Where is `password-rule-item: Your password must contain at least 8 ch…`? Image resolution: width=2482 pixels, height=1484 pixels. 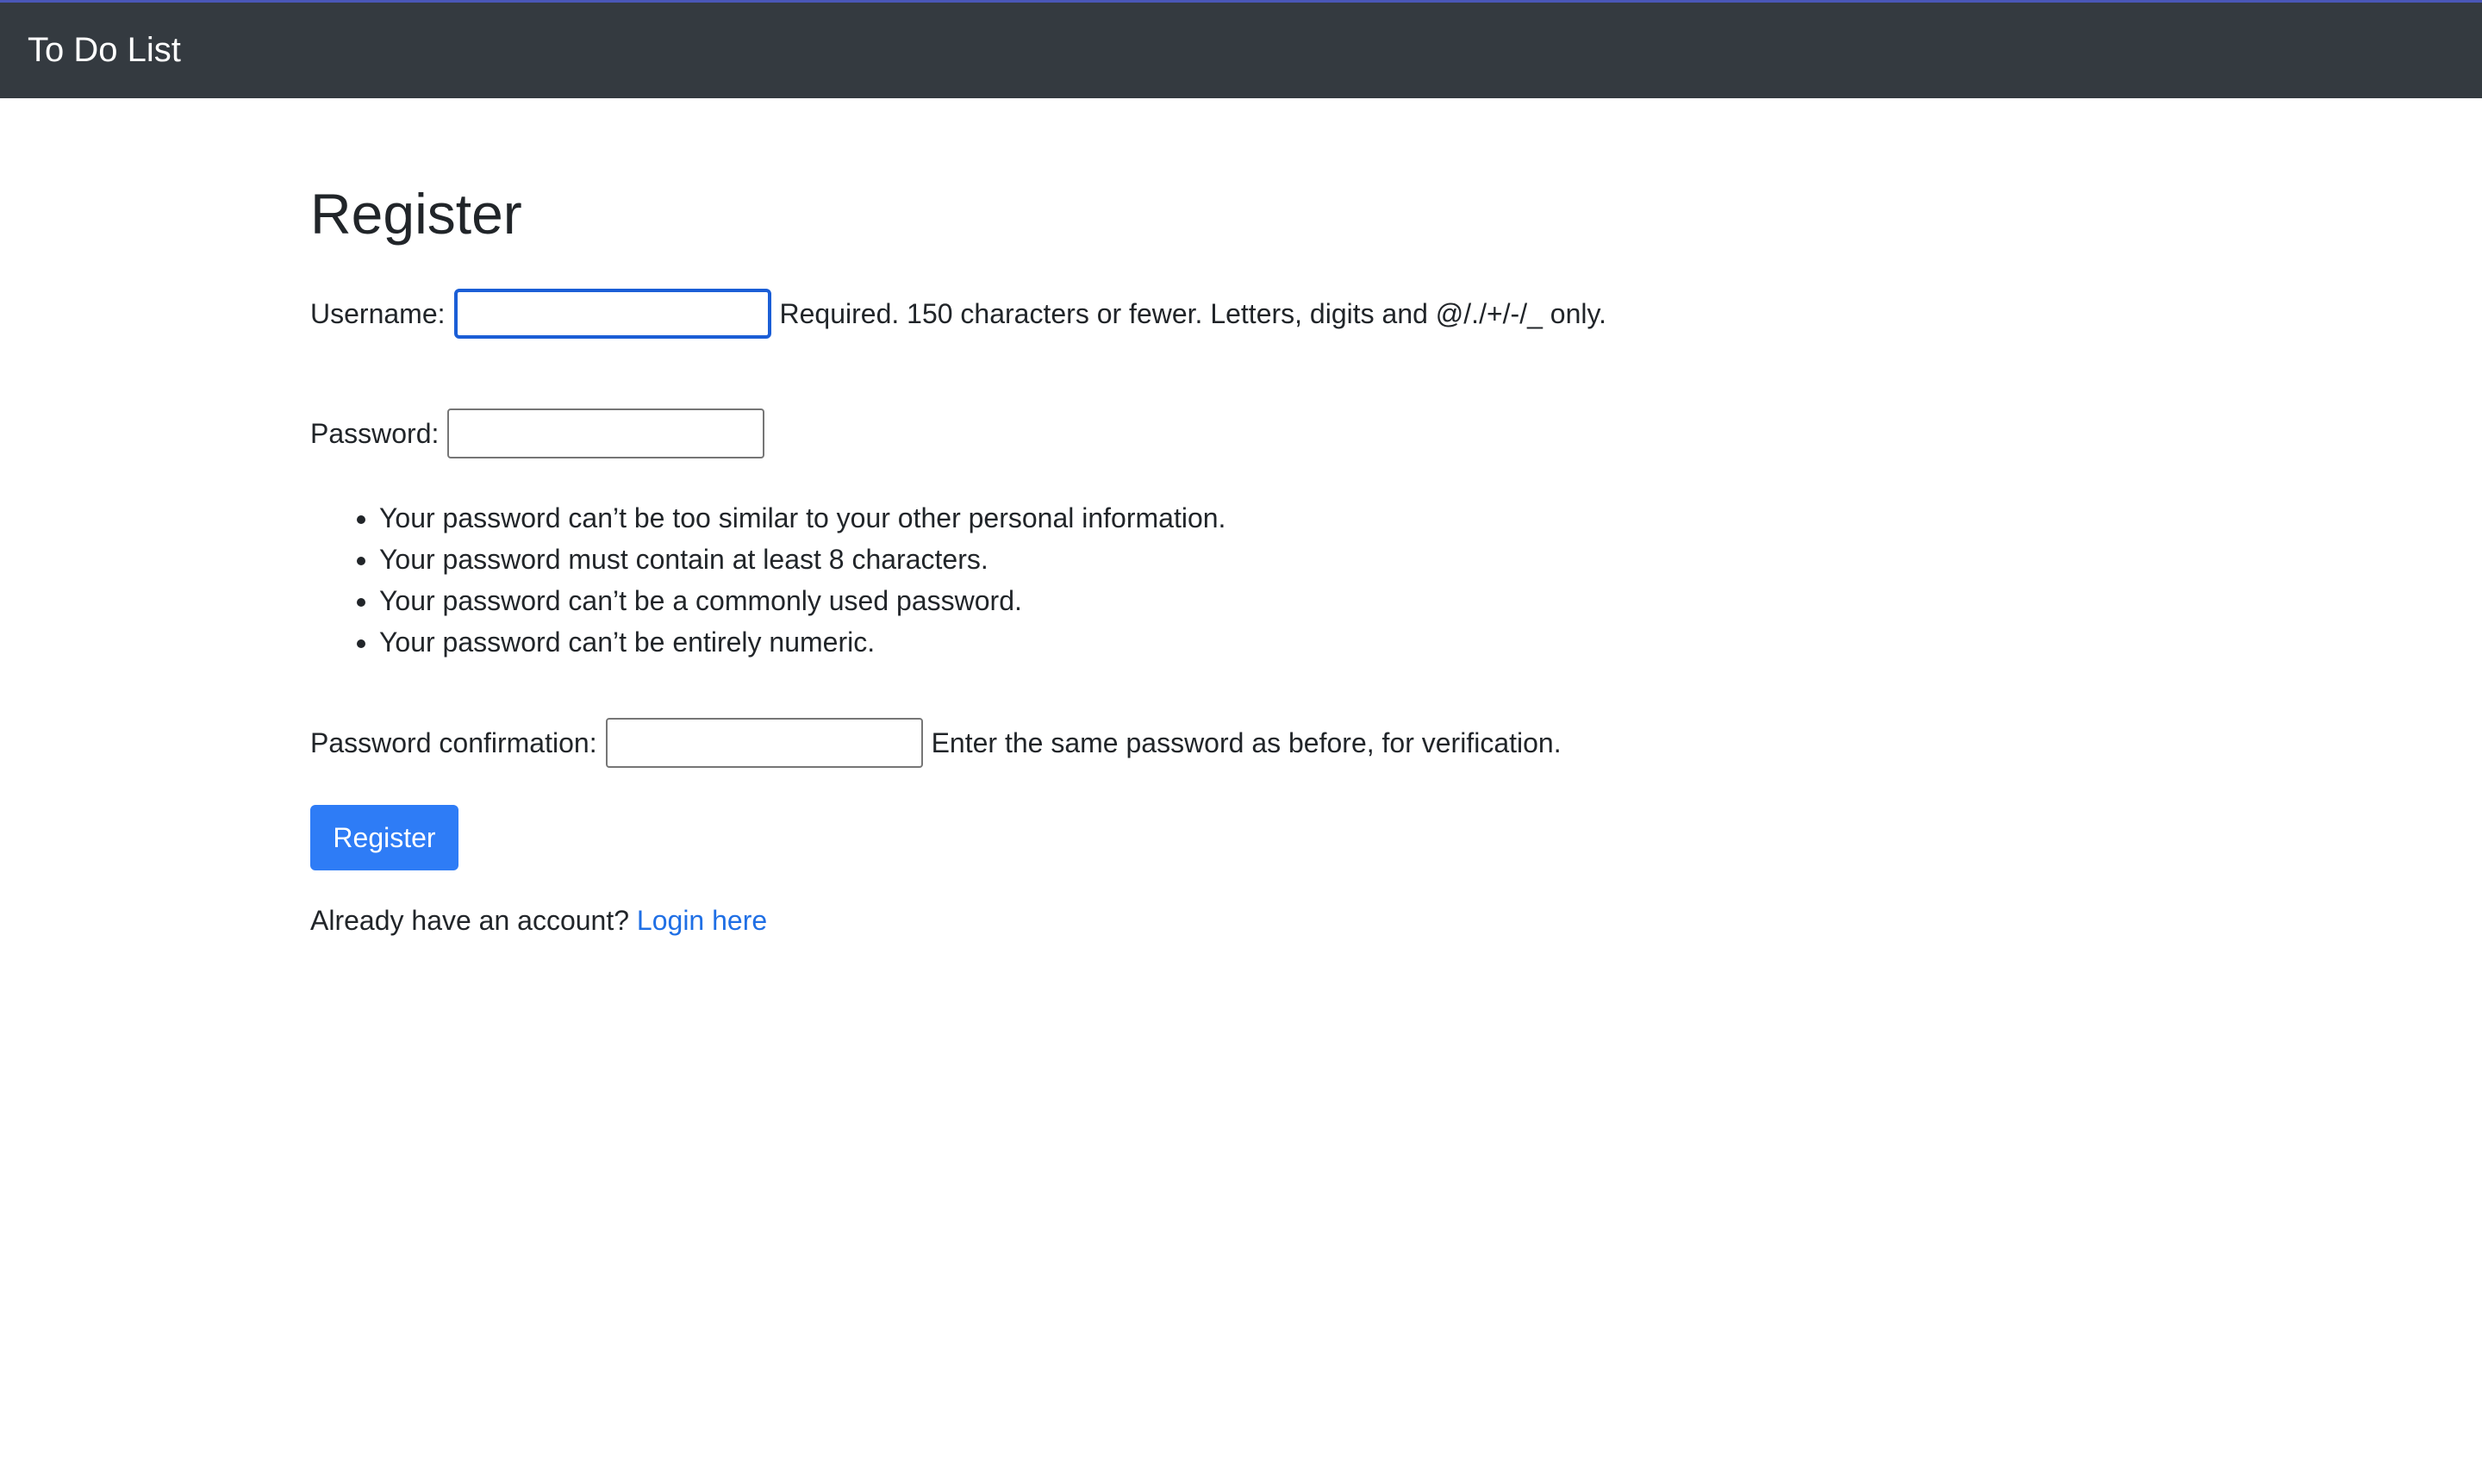 password-rule-item: Your password must contain at least 8 ch… is located at coordinates (802, 559).